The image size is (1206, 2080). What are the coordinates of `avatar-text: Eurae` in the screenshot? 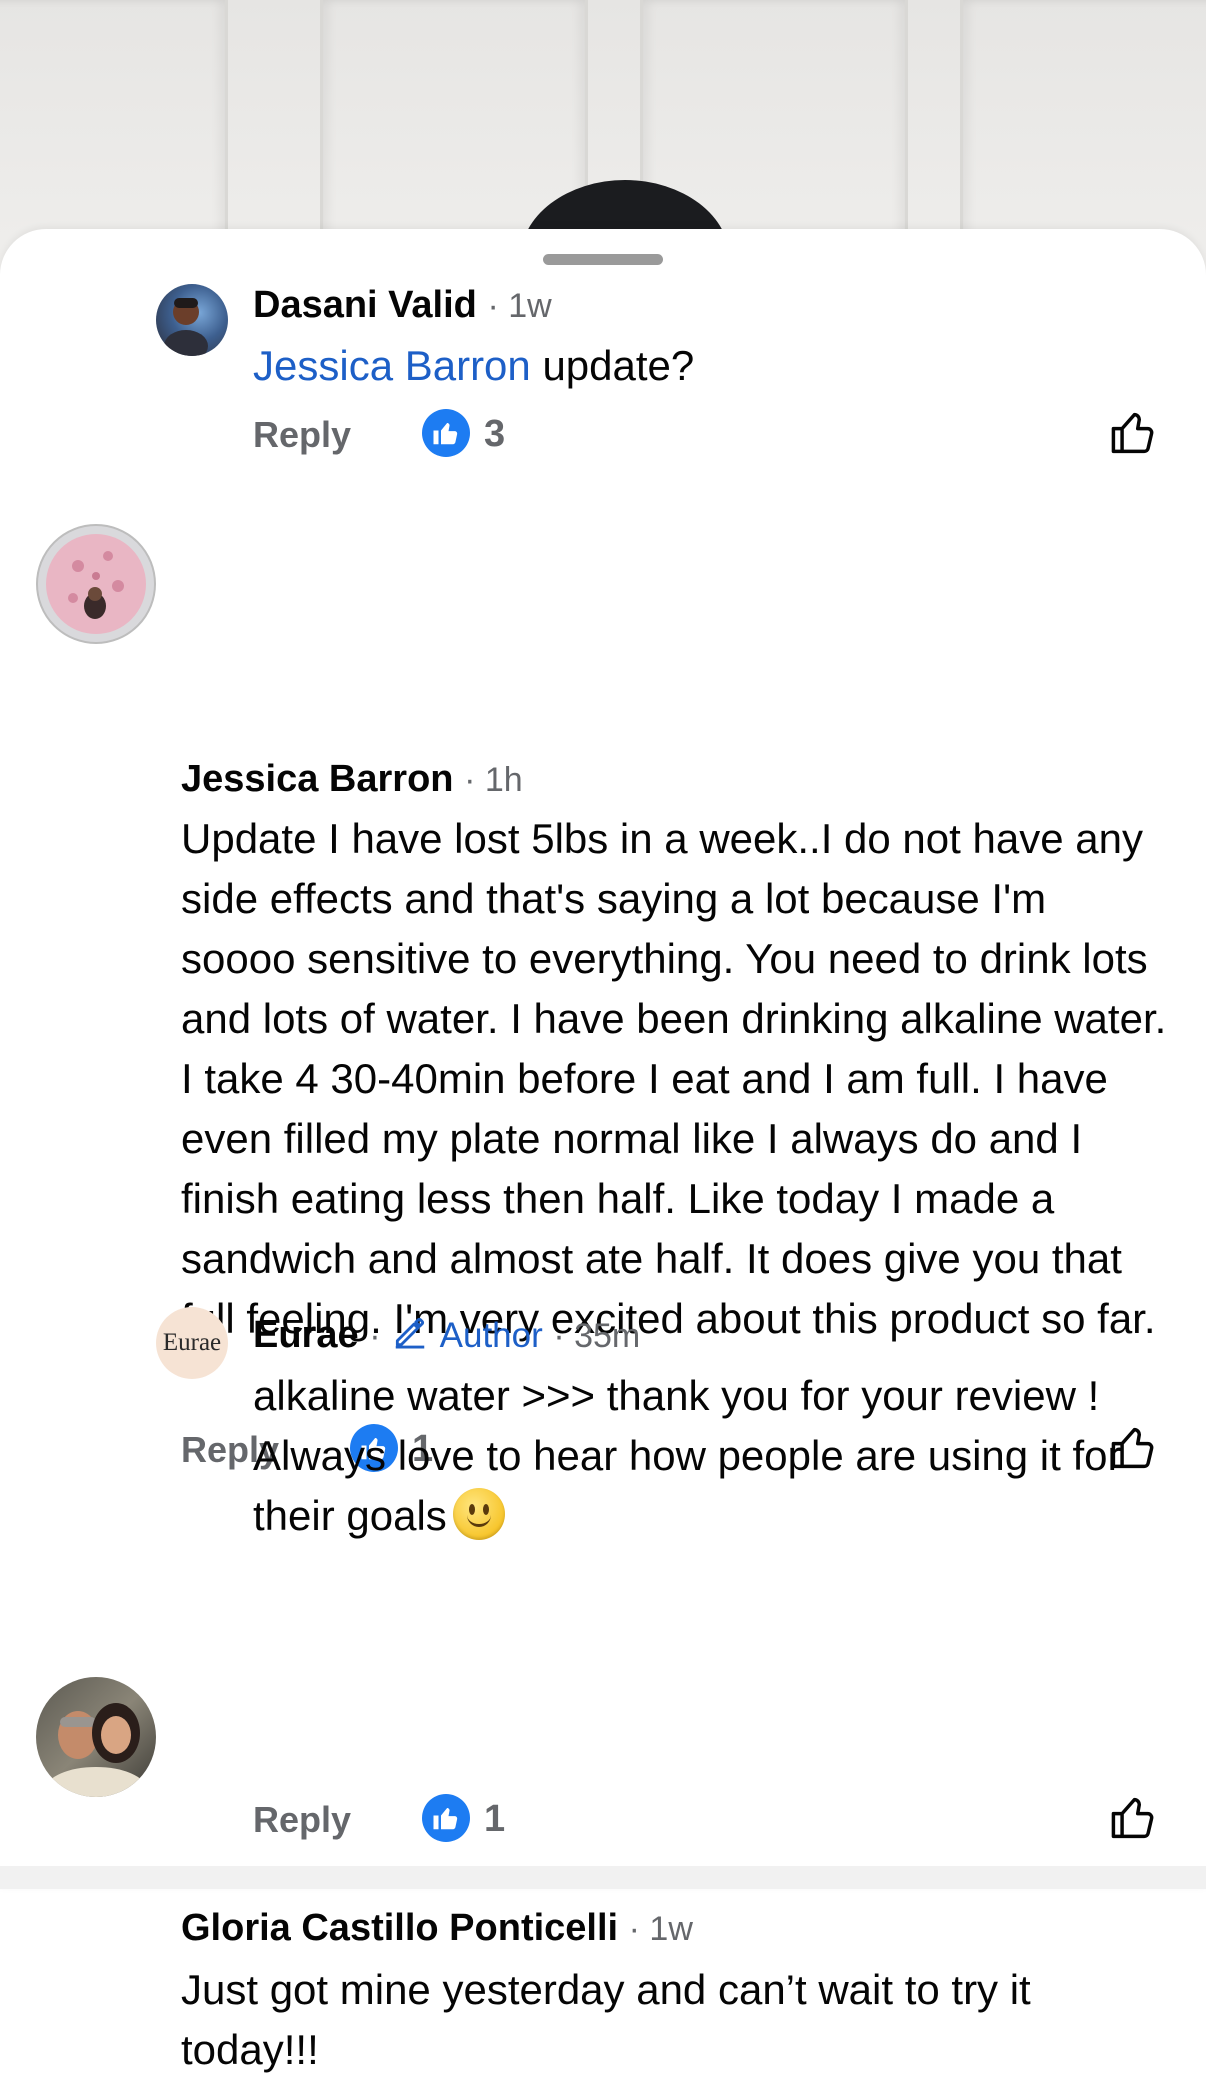 It's located at (192, 1342).